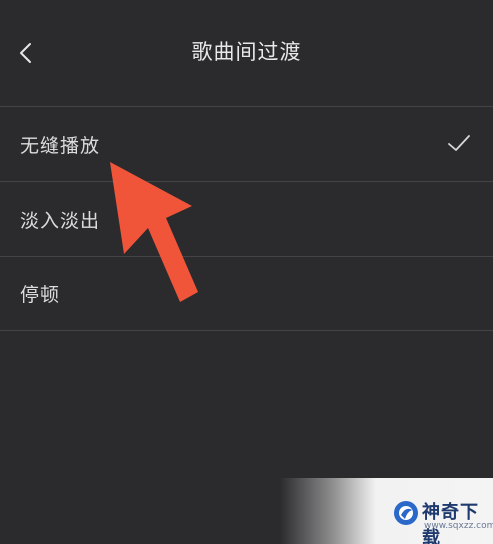 This screenshot has width=493, height=544. I want to click on option-fade-in-out: 淡入淡出, so click(246, 219).